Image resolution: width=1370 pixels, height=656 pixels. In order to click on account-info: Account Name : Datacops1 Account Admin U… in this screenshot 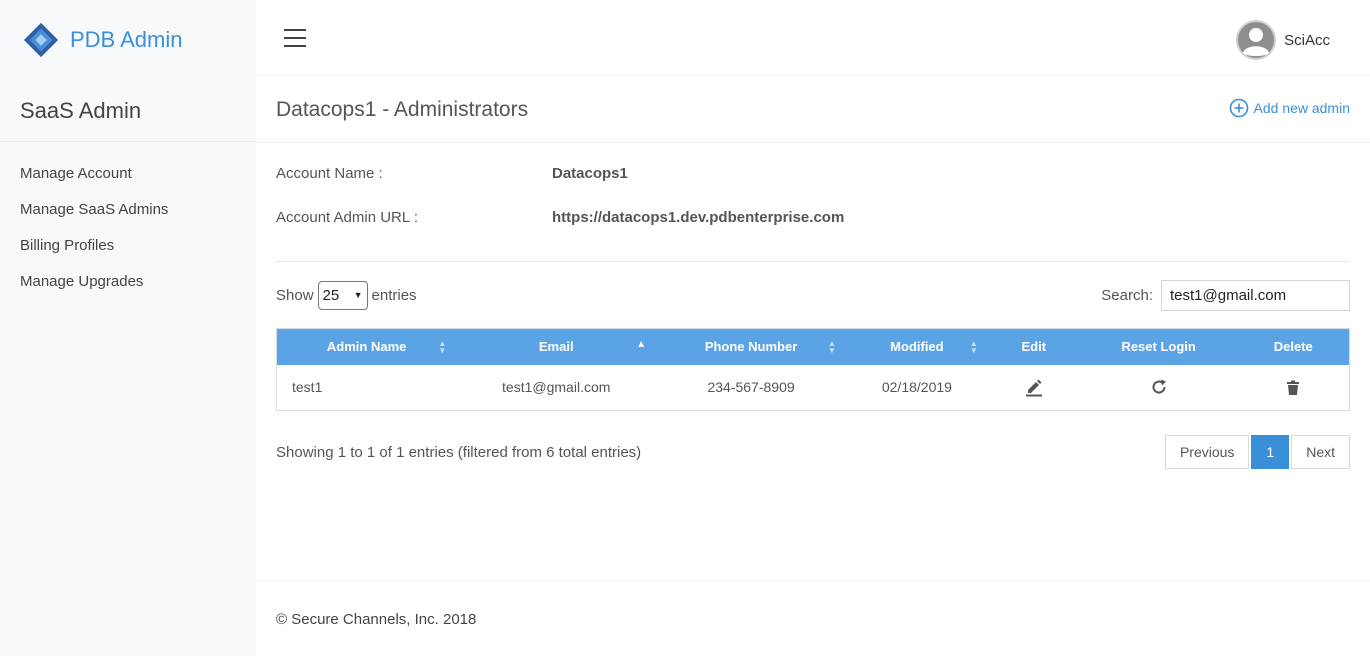, I will do `click(813, 202)`.